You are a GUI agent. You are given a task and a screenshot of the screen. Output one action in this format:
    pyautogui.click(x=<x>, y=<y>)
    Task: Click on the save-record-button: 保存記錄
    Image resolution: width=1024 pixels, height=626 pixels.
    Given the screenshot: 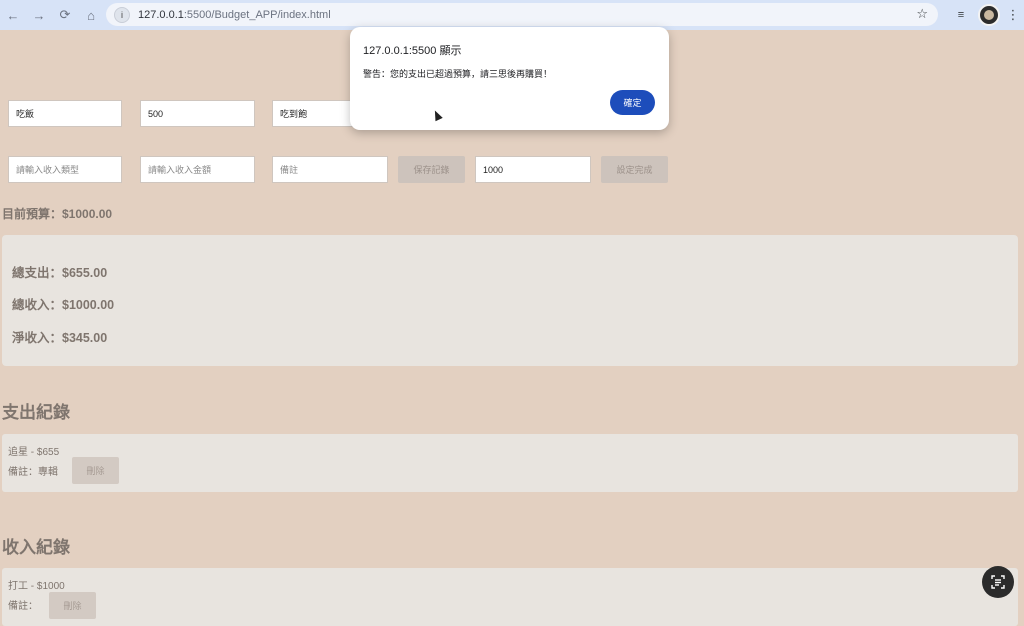 What is the action you would take?
    pyautogui.click(x=431, y=169)
    